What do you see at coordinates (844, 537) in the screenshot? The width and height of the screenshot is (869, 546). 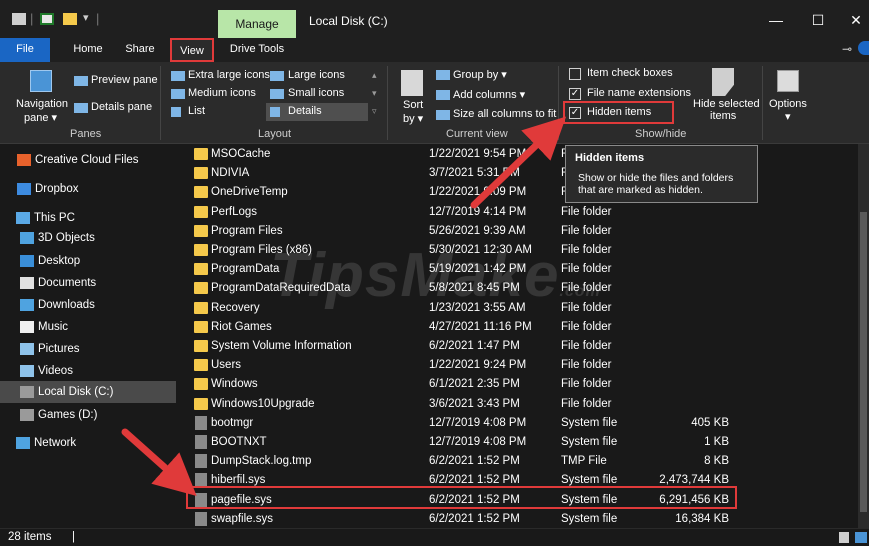 I see `details-view-icon` at bounding box center [844, 537].